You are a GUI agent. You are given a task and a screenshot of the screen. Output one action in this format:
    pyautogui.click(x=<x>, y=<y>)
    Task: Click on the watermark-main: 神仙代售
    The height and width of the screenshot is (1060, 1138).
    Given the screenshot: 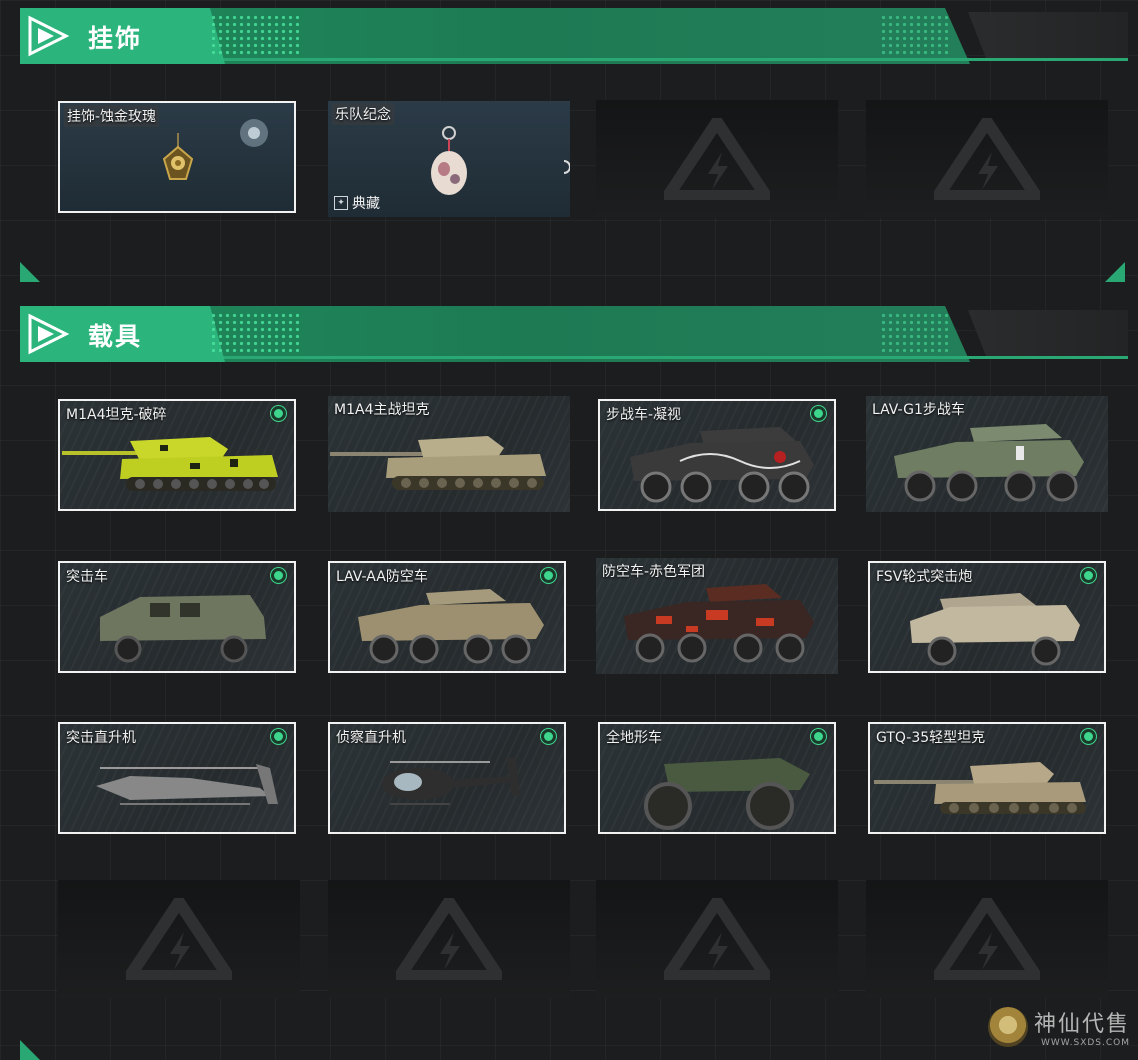 What is the action you would take?
    pyautogui.click(x=1081, y=1024)
    